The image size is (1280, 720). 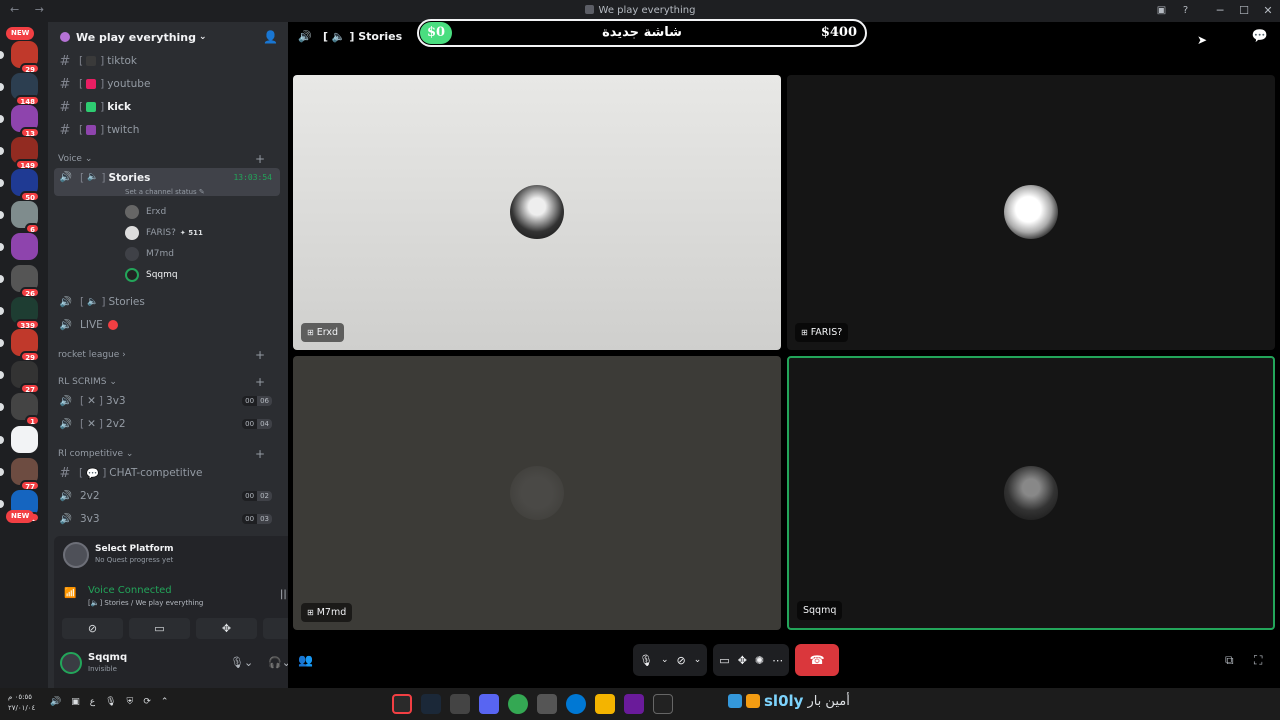 What do you see at coordinates (167, 519) in the screenshot?
I see `voice-channel-comp-3v3: 🔊 3v3 00 03` at bounding box center [167, 519].